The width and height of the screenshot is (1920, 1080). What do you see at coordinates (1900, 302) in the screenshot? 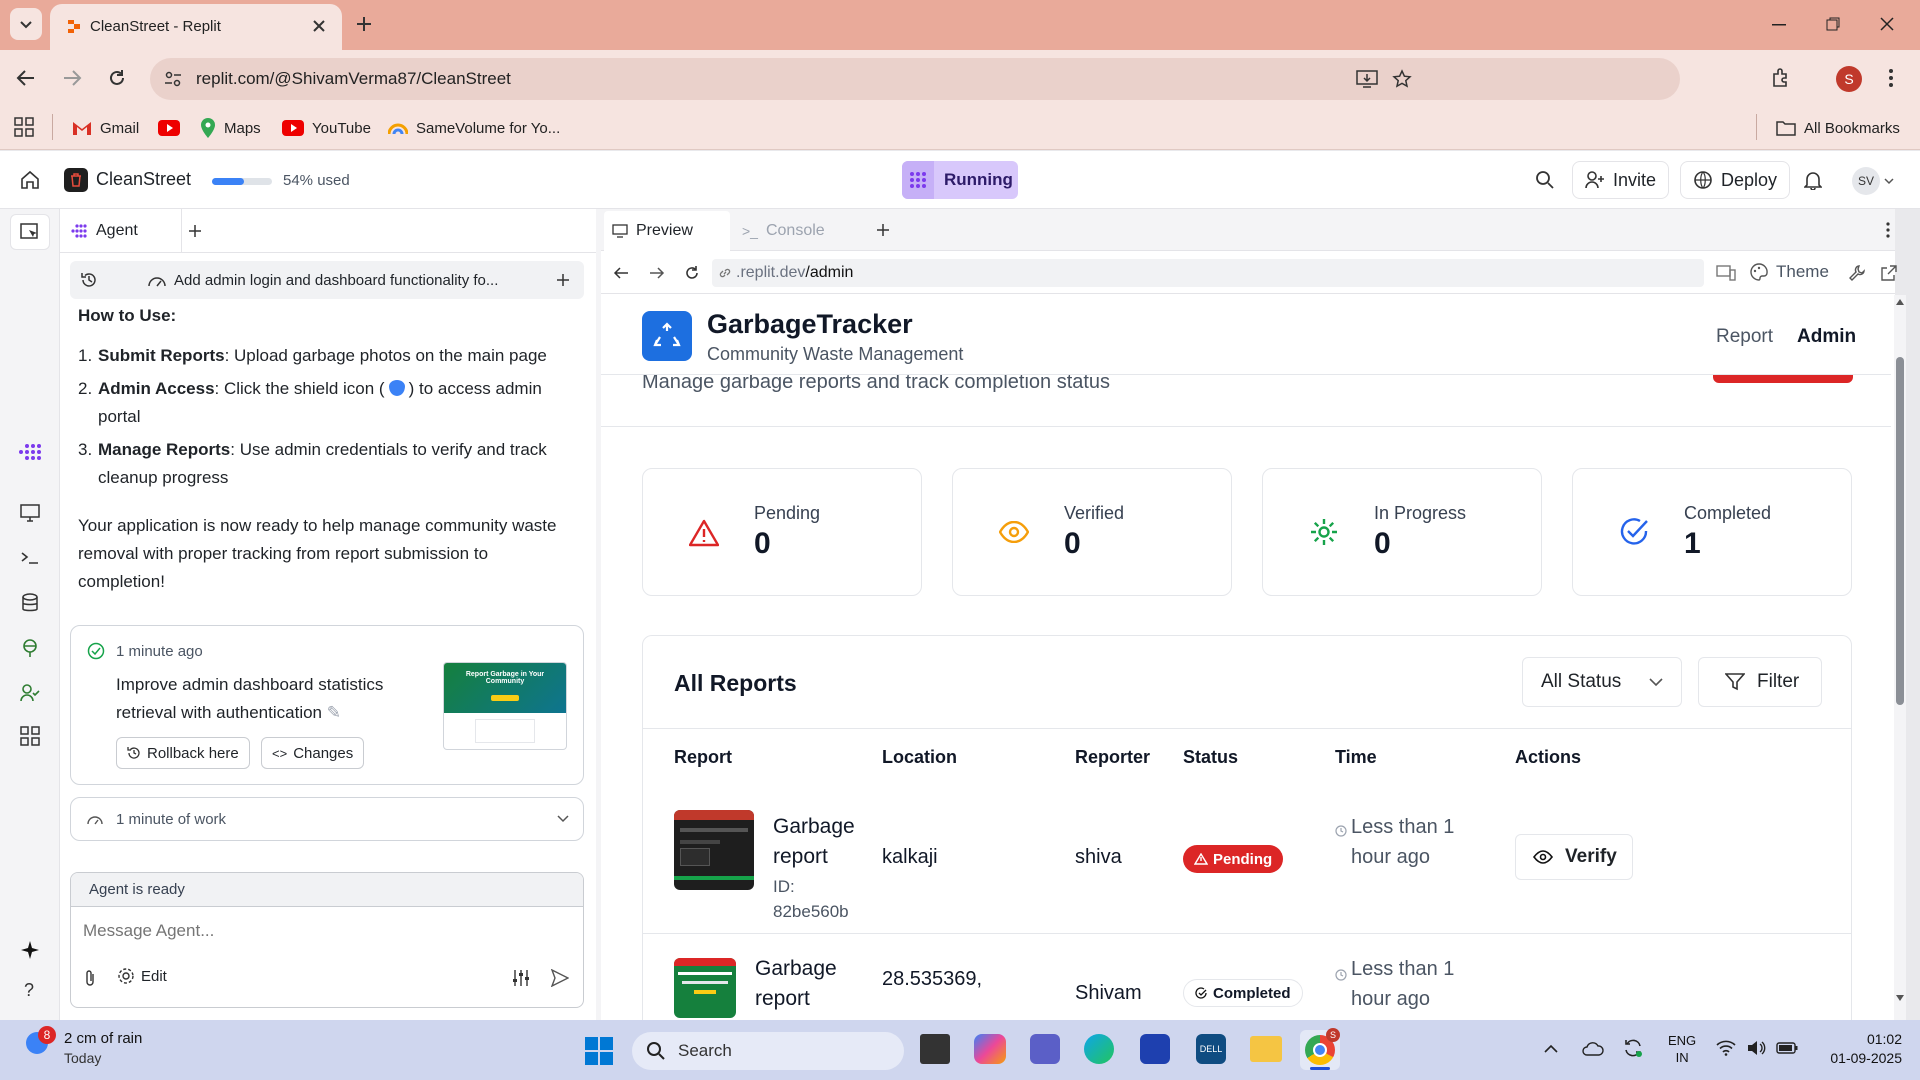
I see `scroll-up-icon` at bounding box center [1900, 302].